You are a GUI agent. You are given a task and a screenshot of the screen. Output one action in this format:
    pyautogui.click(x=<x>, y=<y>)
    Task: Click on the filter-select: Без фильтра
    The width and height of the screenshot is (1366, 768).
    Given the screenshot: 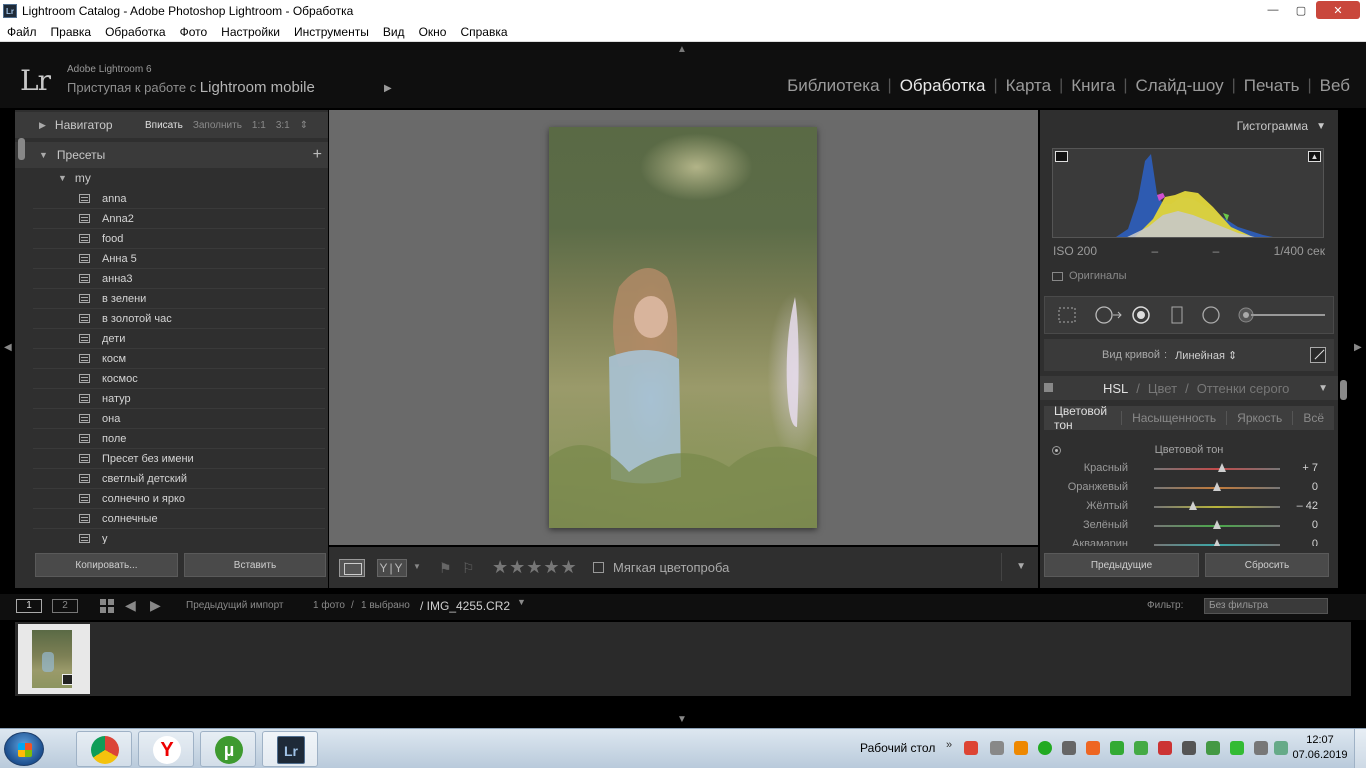 What is the action you would take?
    pyautogui.click(x=1266, y=606)
    